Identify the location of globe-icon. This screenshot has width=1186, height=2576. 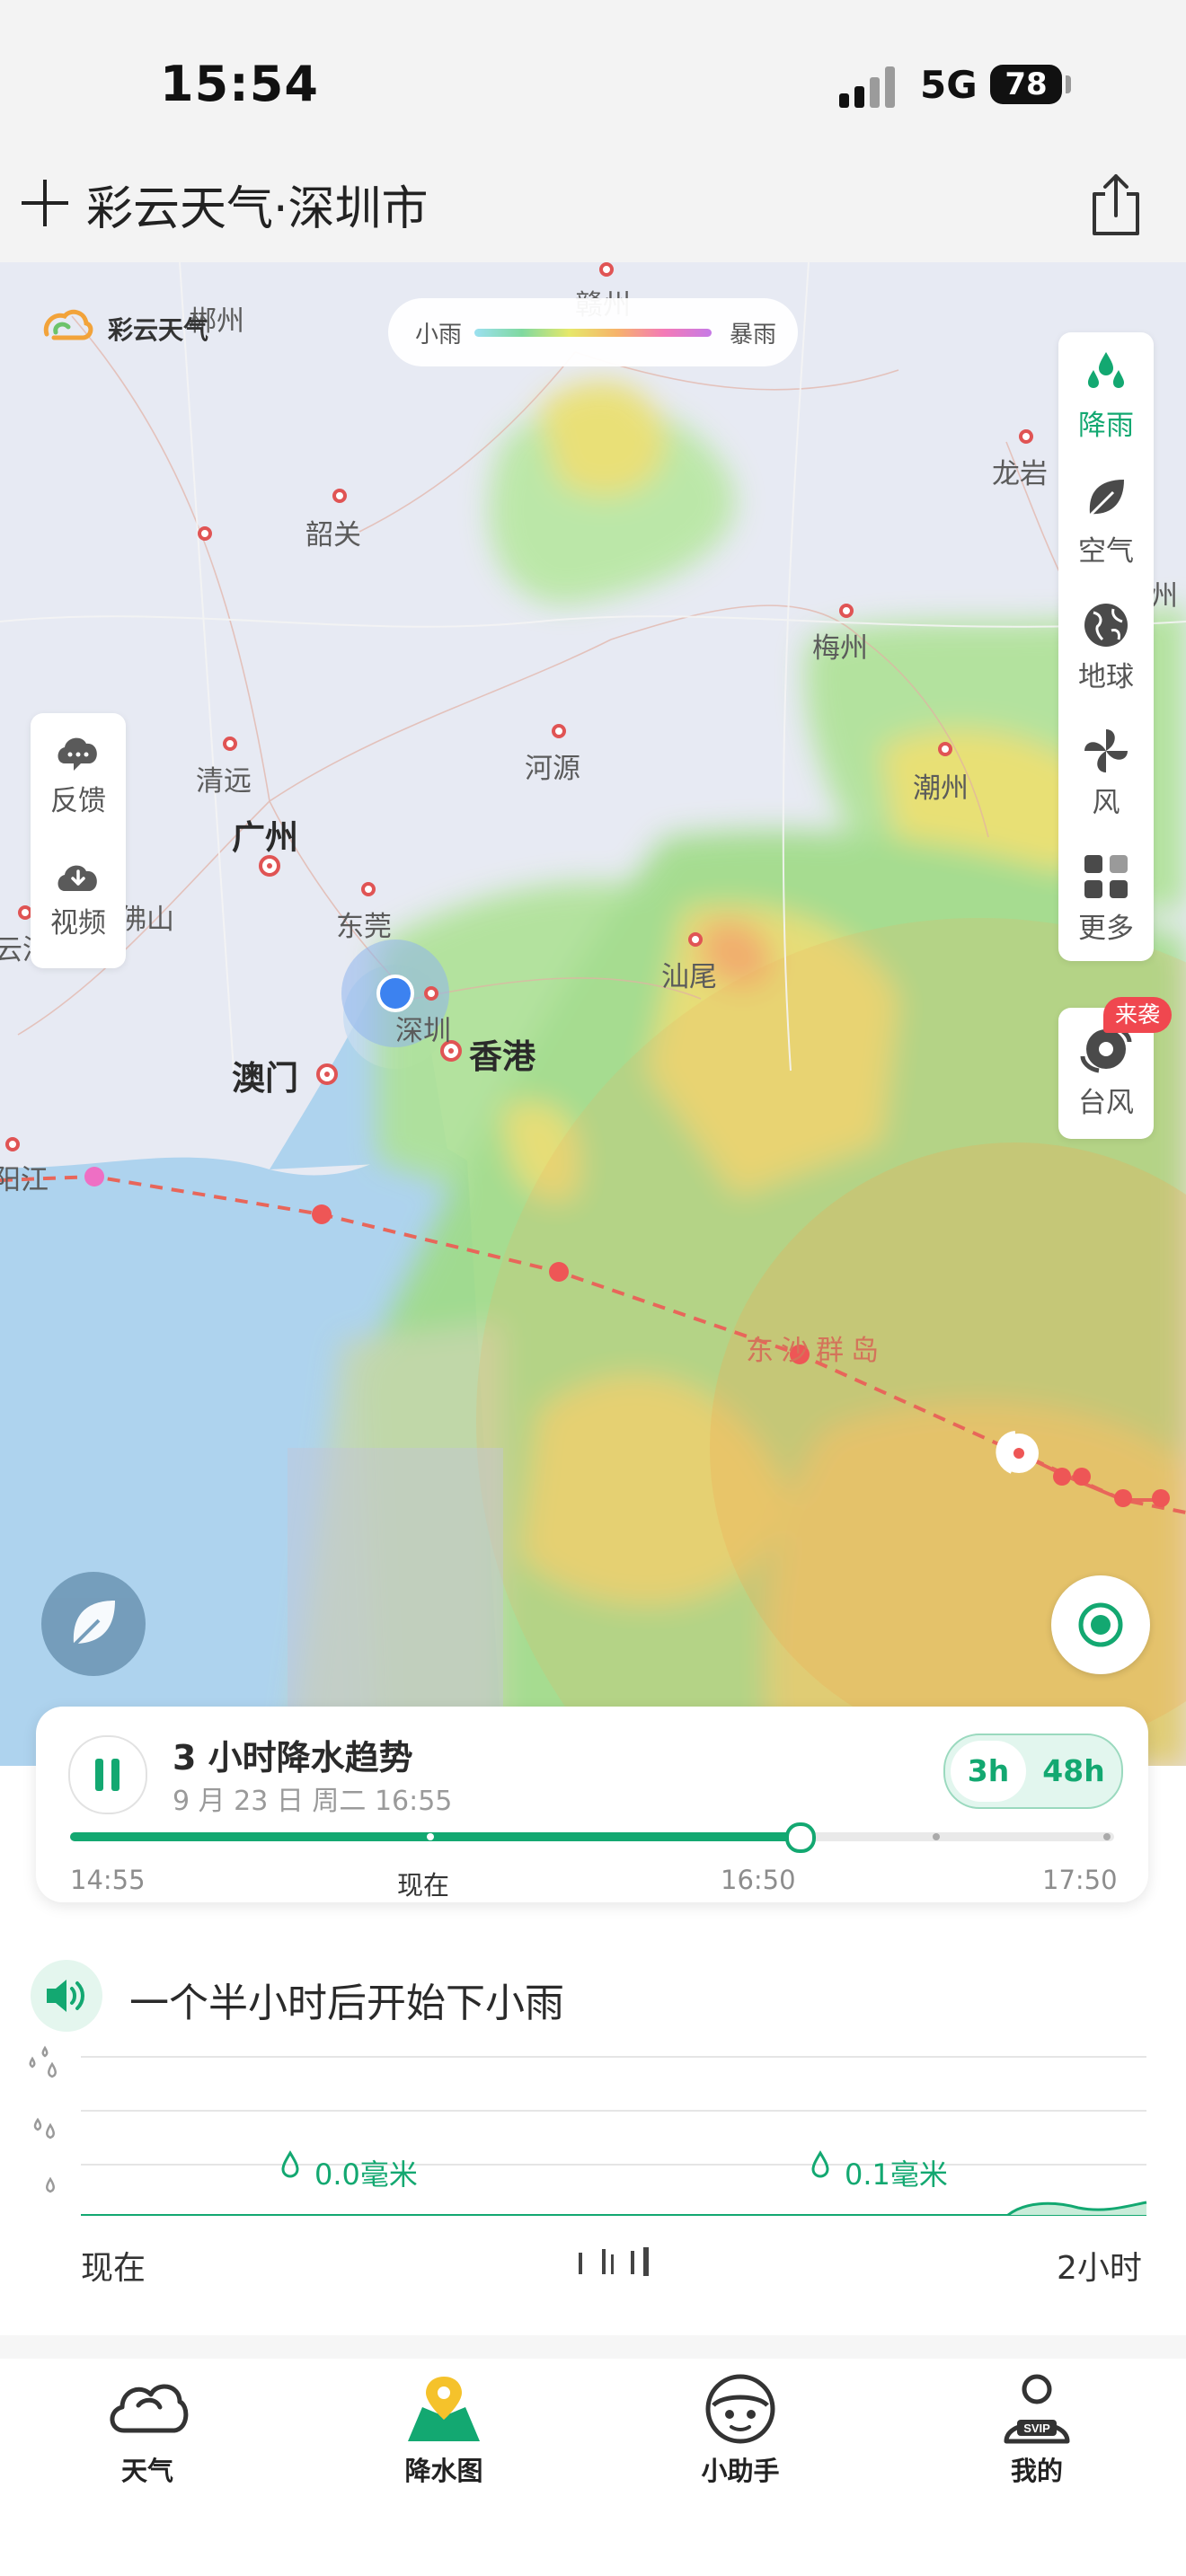
(1106, 625).